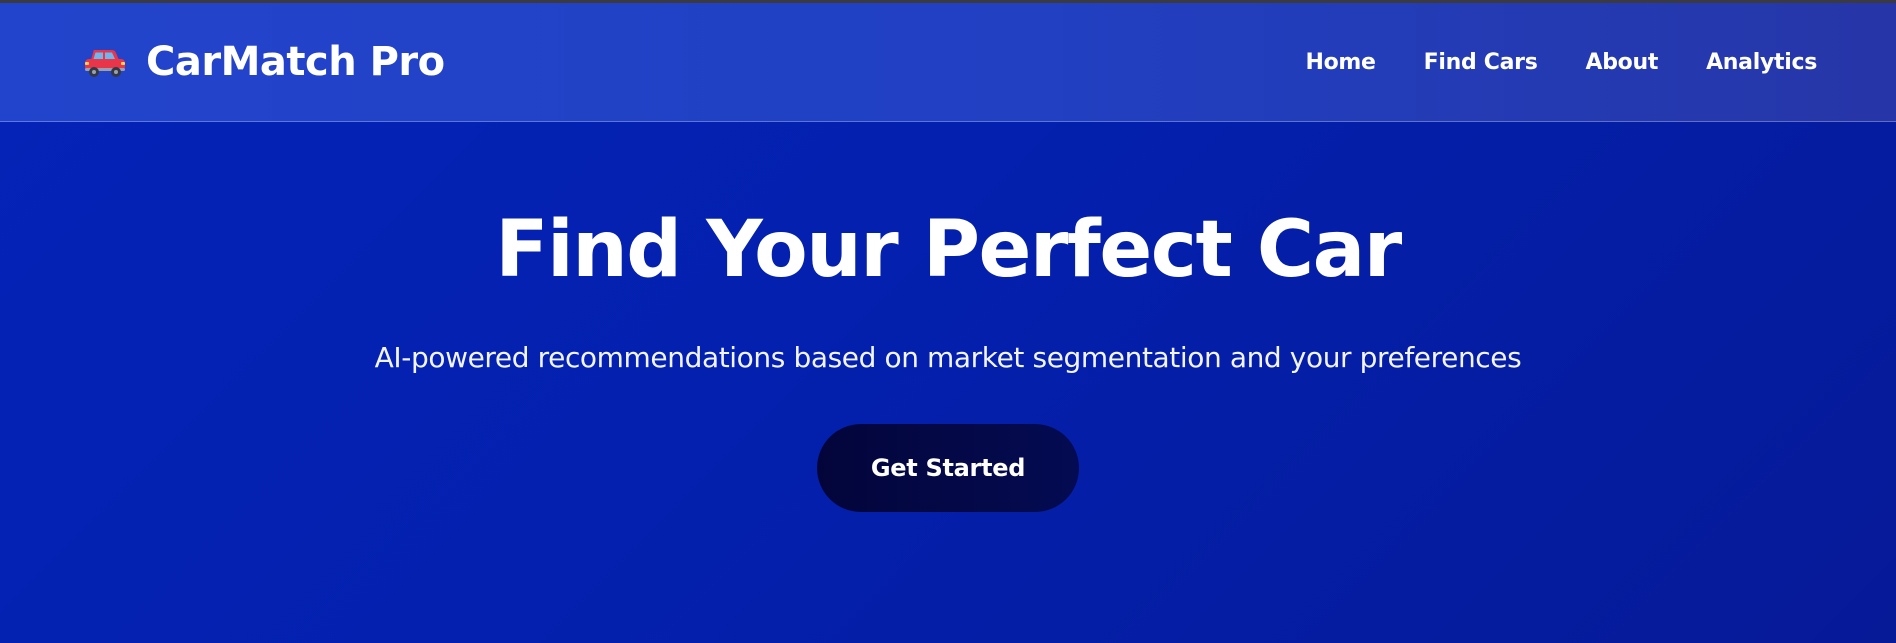 This screenshot has height=643, width=1896. Describe the element at coordinates (1622, 62) in the screenshot. I see `nav-link-about: About` at that location.